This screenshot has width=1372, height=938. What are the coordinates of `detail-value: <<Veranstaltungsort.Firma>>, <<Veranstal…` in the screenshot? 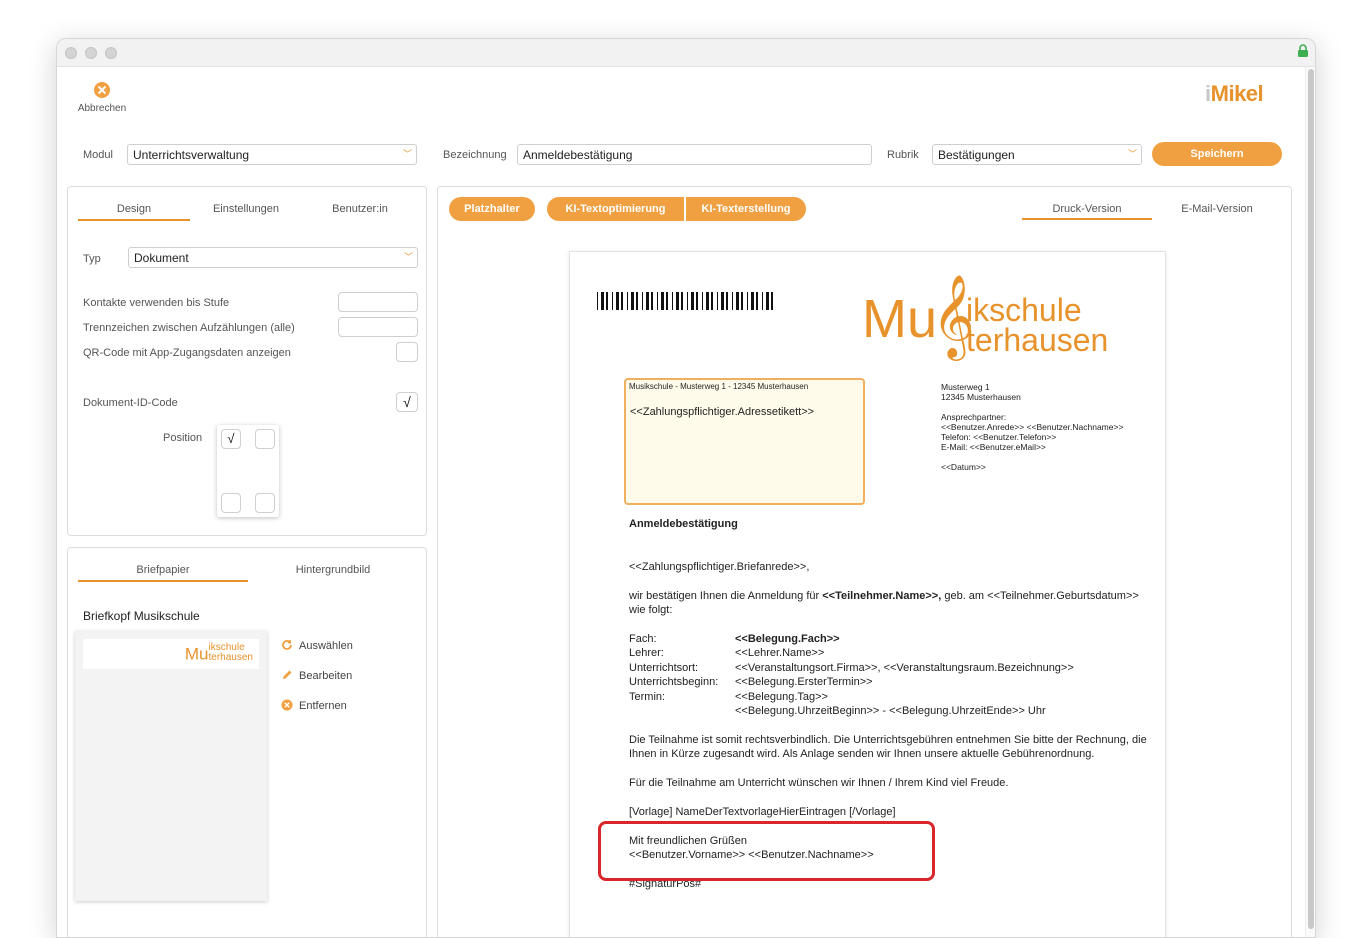 It's located at (904, 668).